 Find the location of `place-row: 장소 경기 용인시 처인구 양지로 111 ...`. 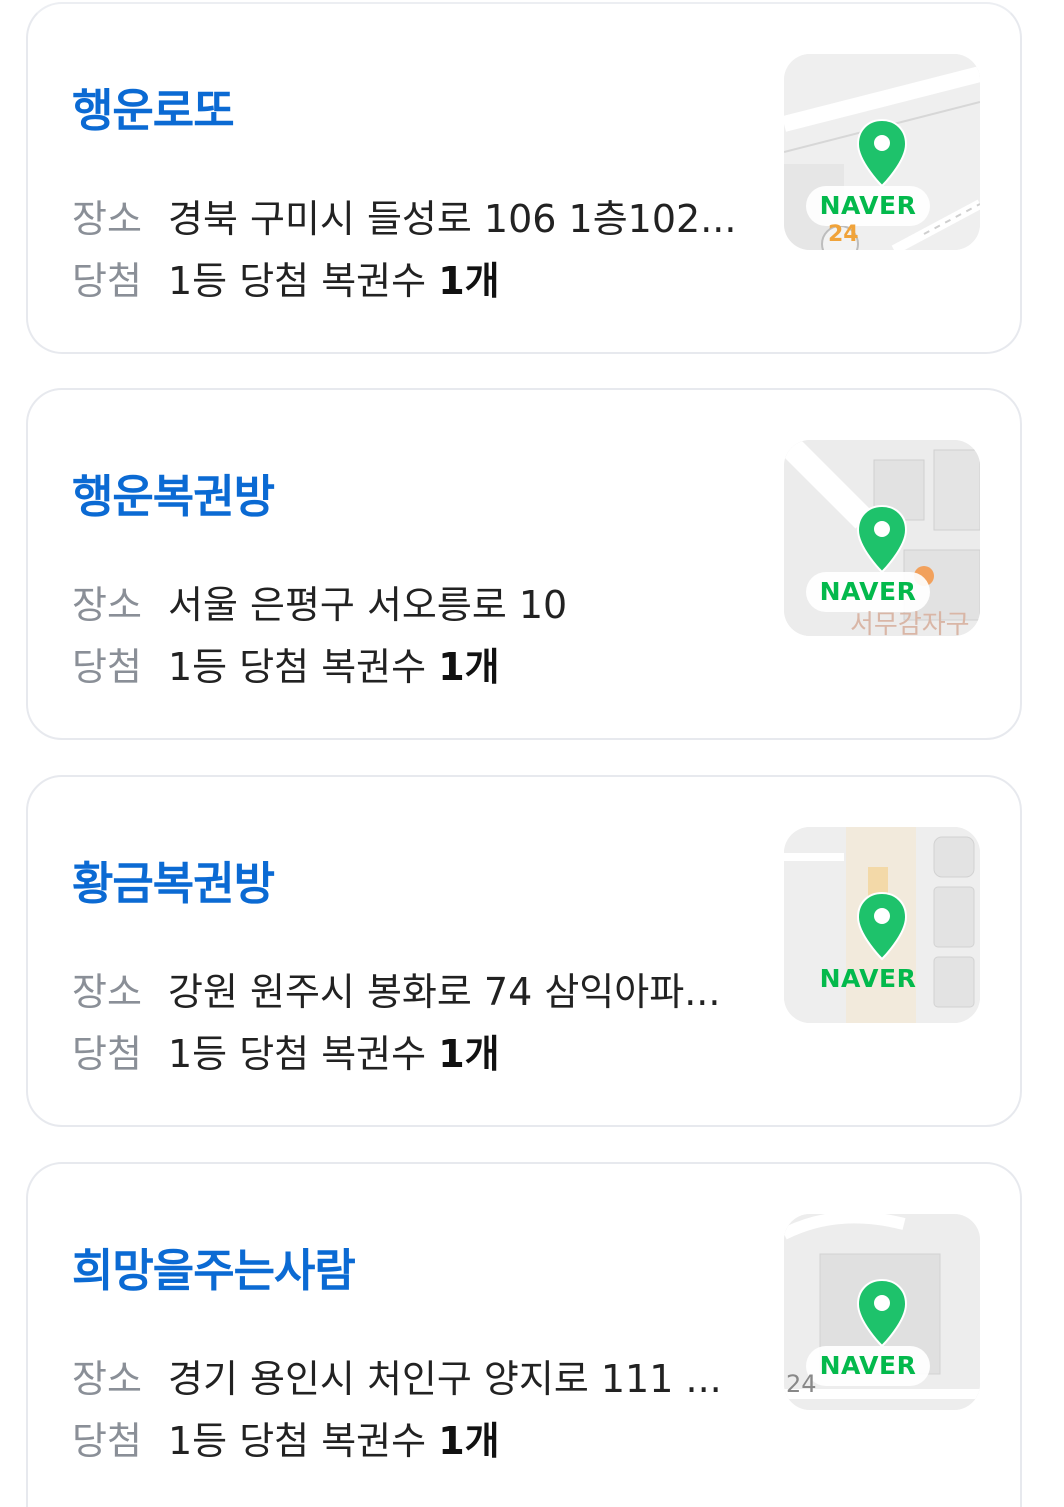

place-row: 장소 경기 용인시 처인구 양지로 111 ... is located at coordinates (397, 1379).